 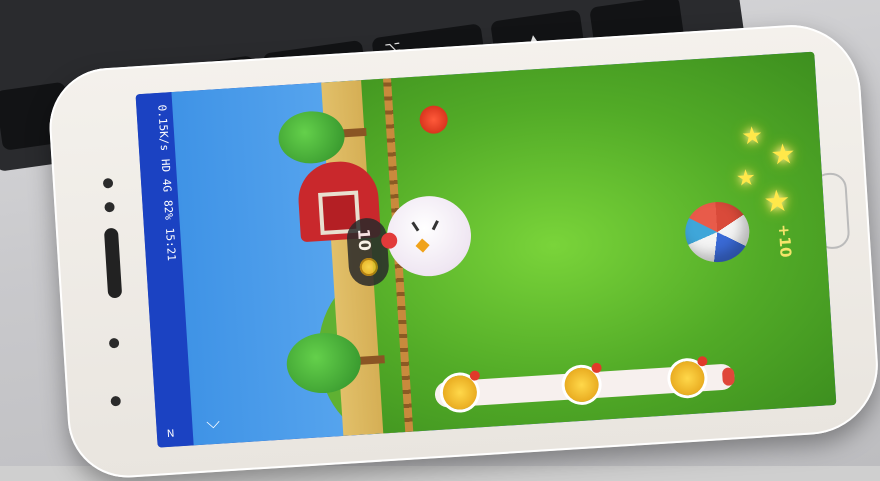 I want to click on bonus-coin-label: +10, so click(x=784, y=241).